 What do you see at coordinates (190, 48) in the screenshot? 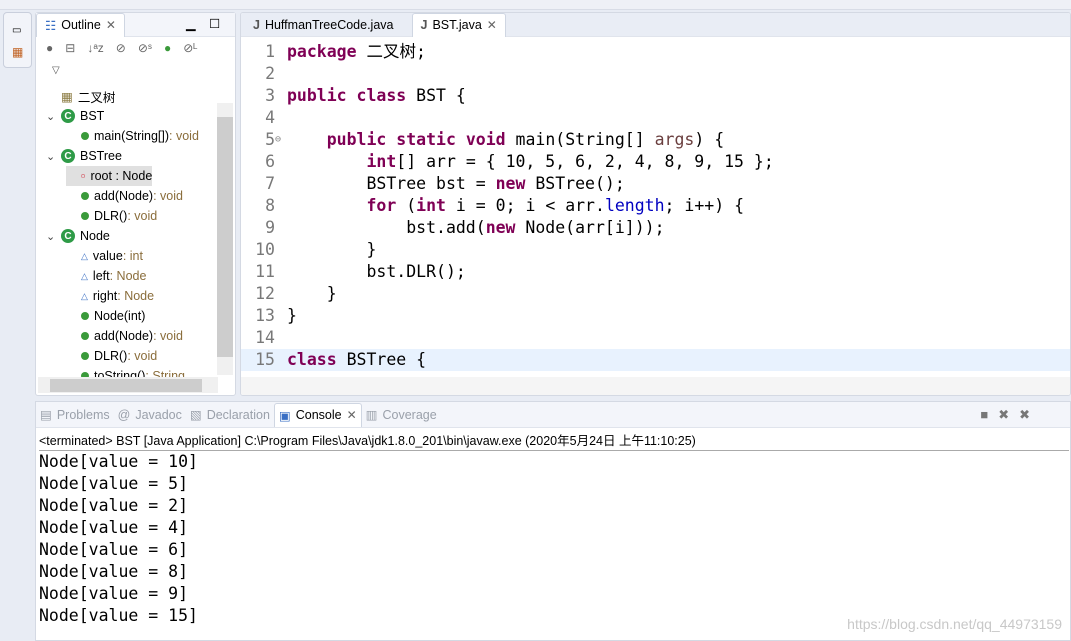
I see `hide-local-types-icon: ⊘ᴸ` at bounding box center [190, 48].